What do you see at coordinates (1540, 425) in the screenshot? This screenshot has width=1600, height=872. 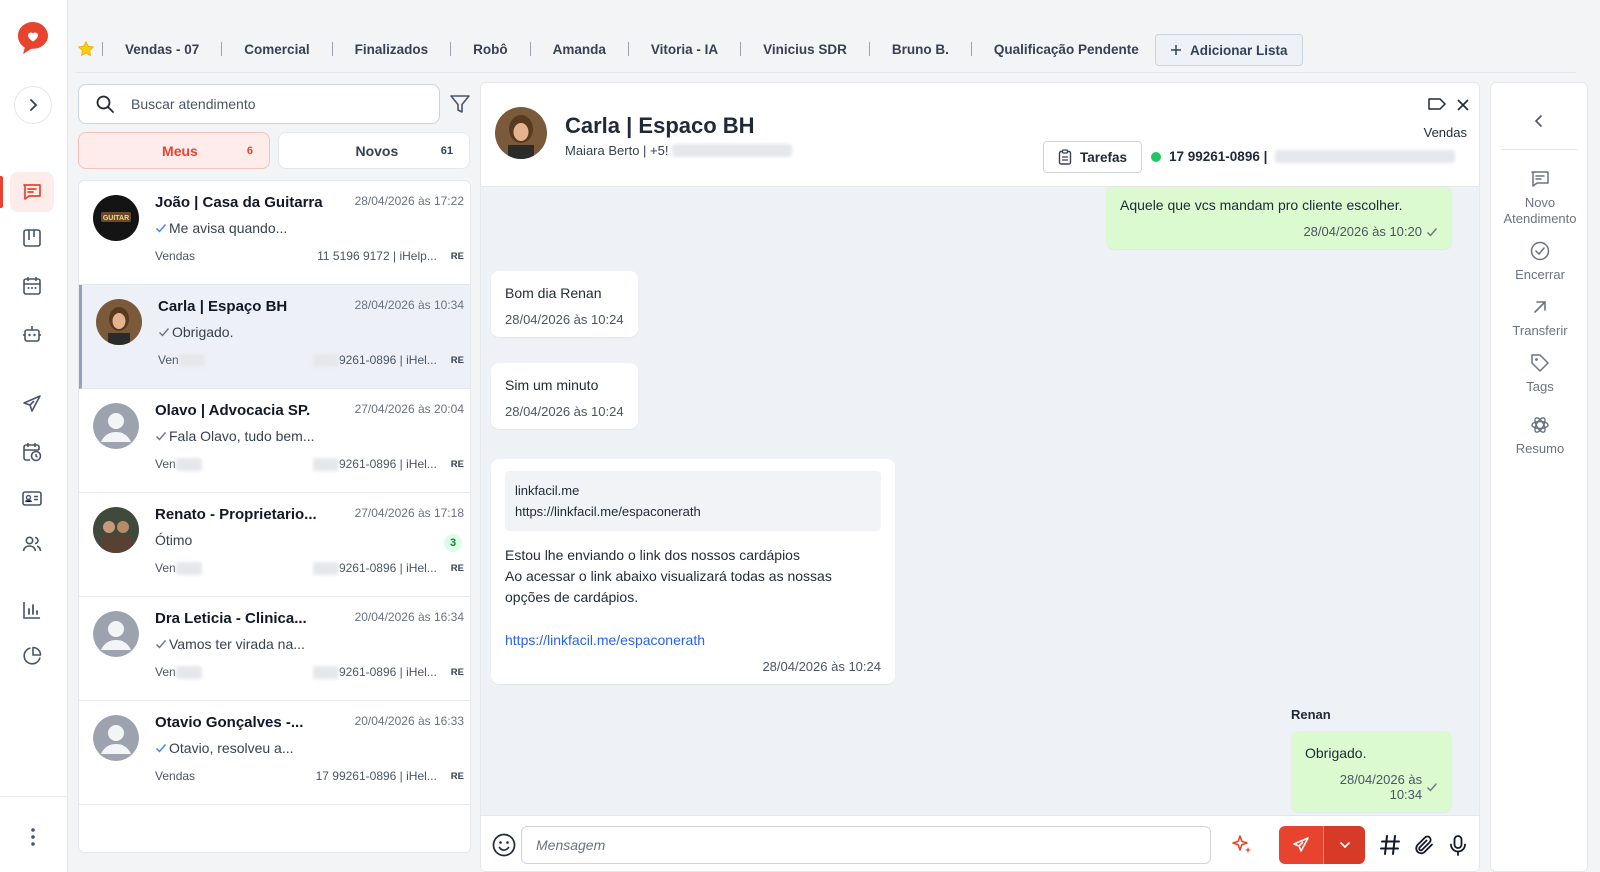 I see `openai-icon` at bounding box center [1540, 425].